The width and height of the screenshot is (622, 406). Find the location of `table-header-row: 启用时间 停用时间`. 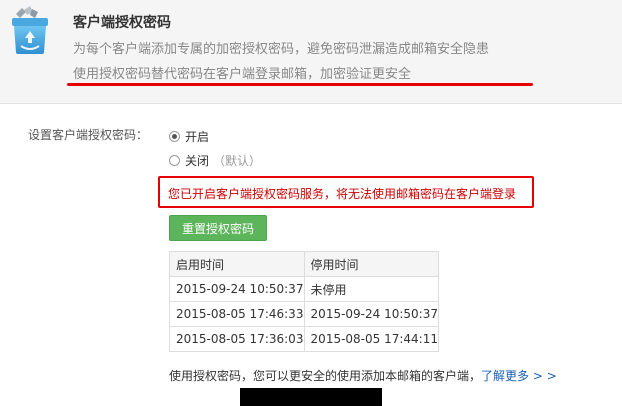

table-header-row: 启用时间 停用时间 is located at coordinates (304, 264).